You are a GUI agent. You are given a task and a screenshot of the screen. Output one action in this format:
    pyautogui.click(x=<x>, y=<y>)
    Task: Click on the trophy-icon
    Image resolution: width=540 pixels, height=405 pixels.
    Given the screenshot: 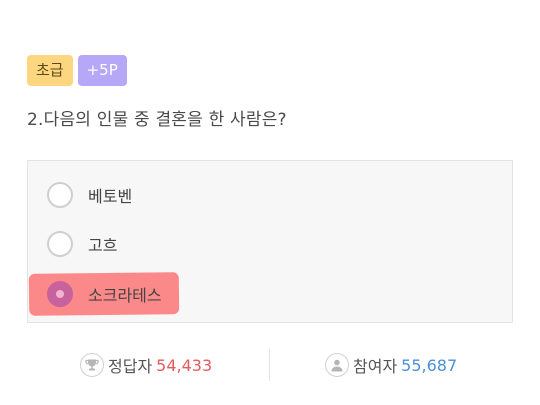 What is the action you would take?
    pyautogui.click(x=92, y=365)
    